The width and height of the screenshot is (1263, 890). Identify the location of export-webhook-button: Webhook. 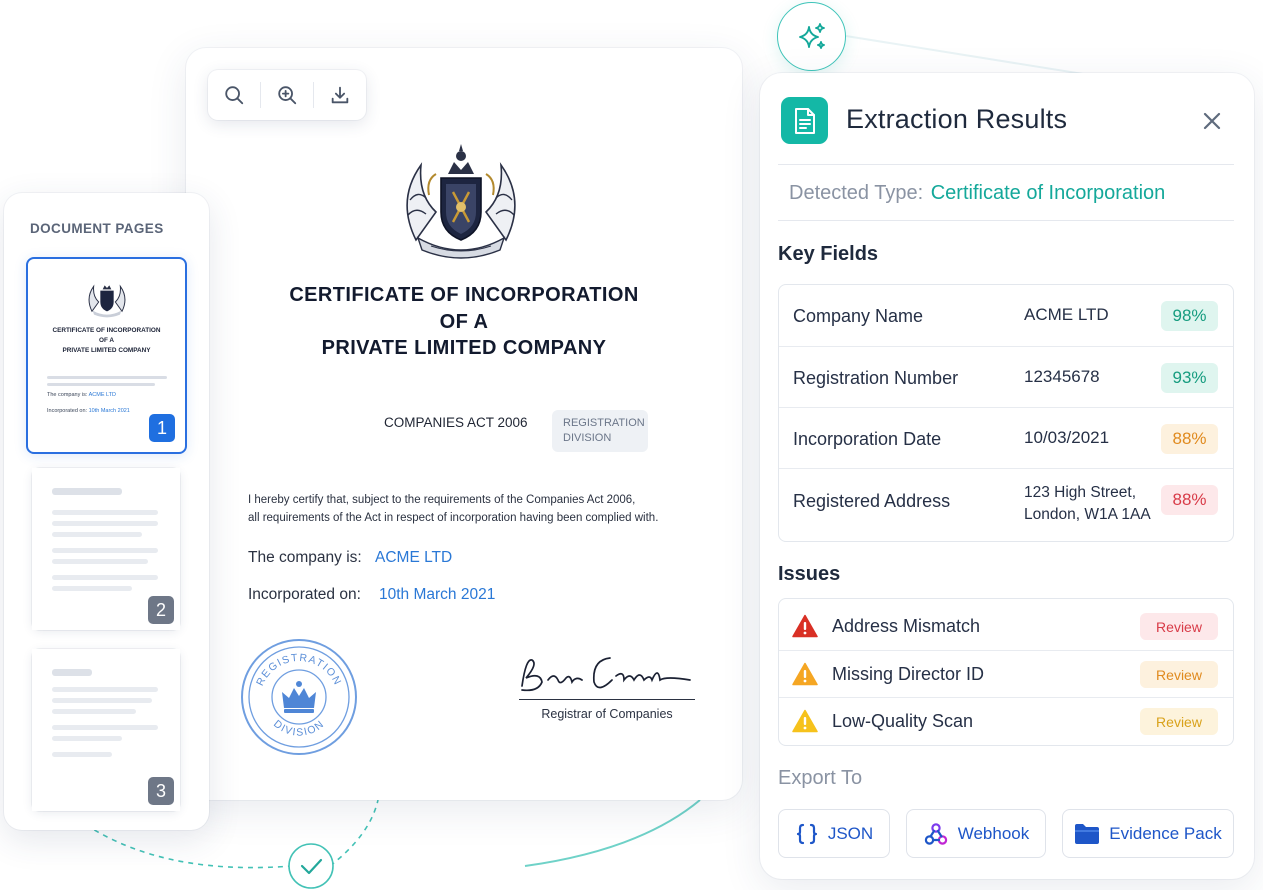
(976, 833).